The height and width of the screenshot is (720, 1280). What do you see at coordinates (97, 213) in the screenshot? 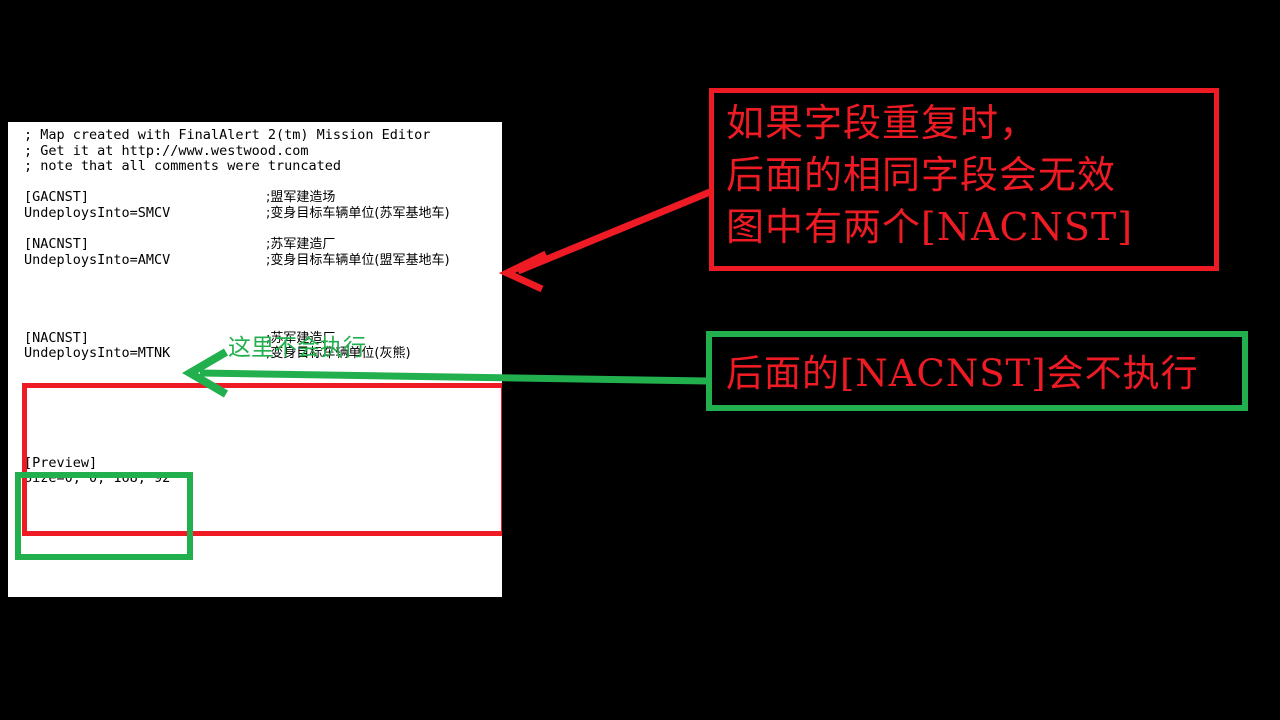
I see `code-text: UndeploysInto=SMCV` at bounding box center [97, 213].